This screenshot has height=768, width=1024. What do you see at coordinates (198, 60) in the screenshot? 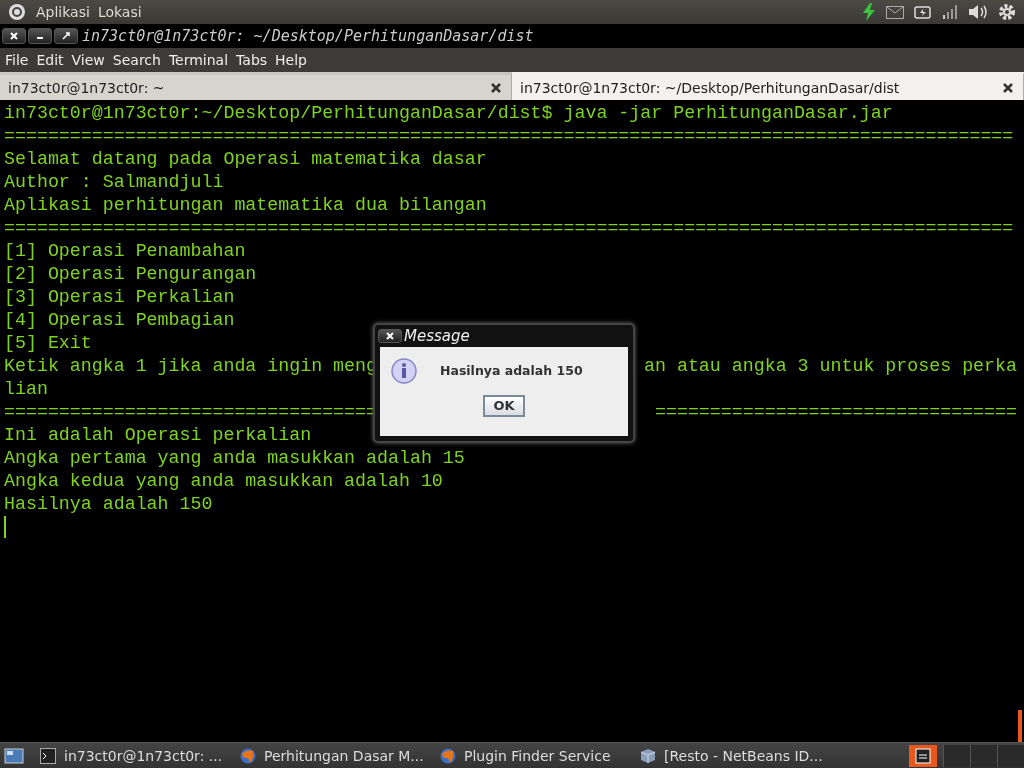
I see `menu-item: Terminal` at bounding box center [198, 60].